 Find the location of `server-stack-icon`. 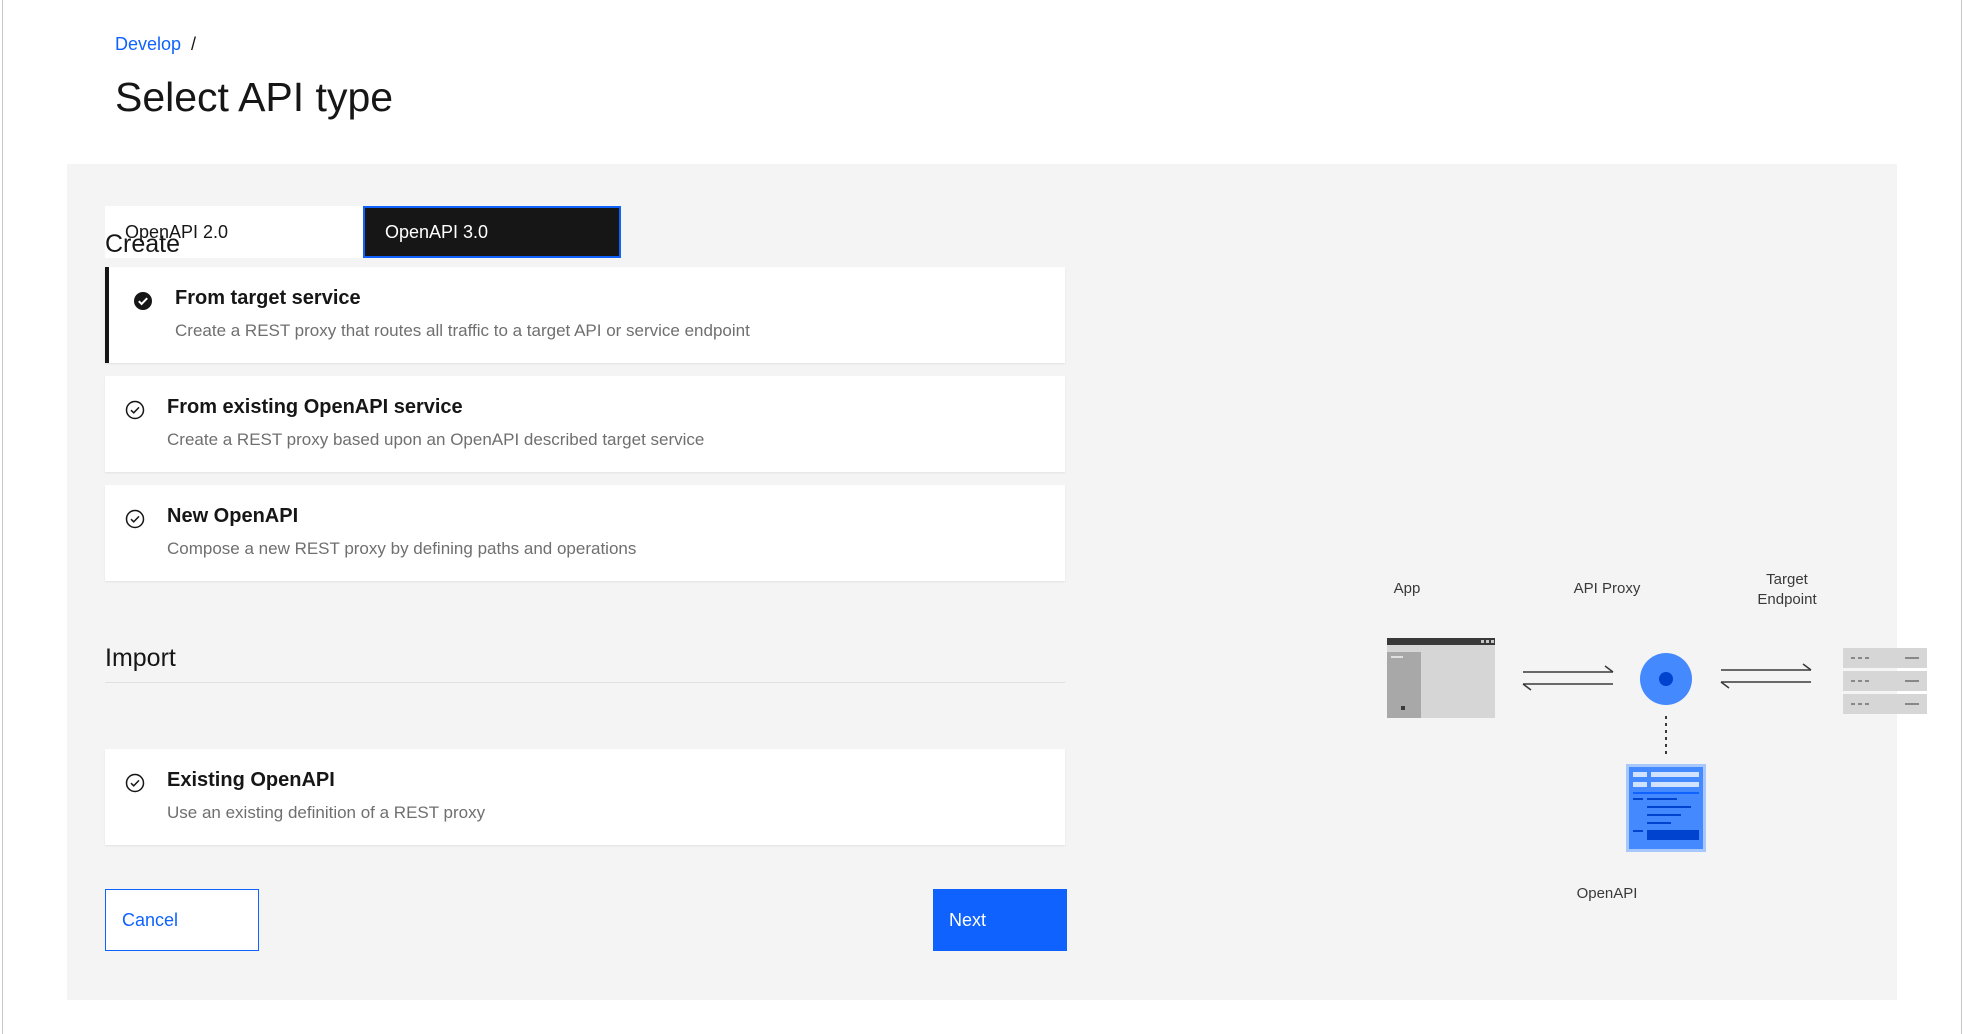

server-stack-icon is located at coordinates (1885, 681).